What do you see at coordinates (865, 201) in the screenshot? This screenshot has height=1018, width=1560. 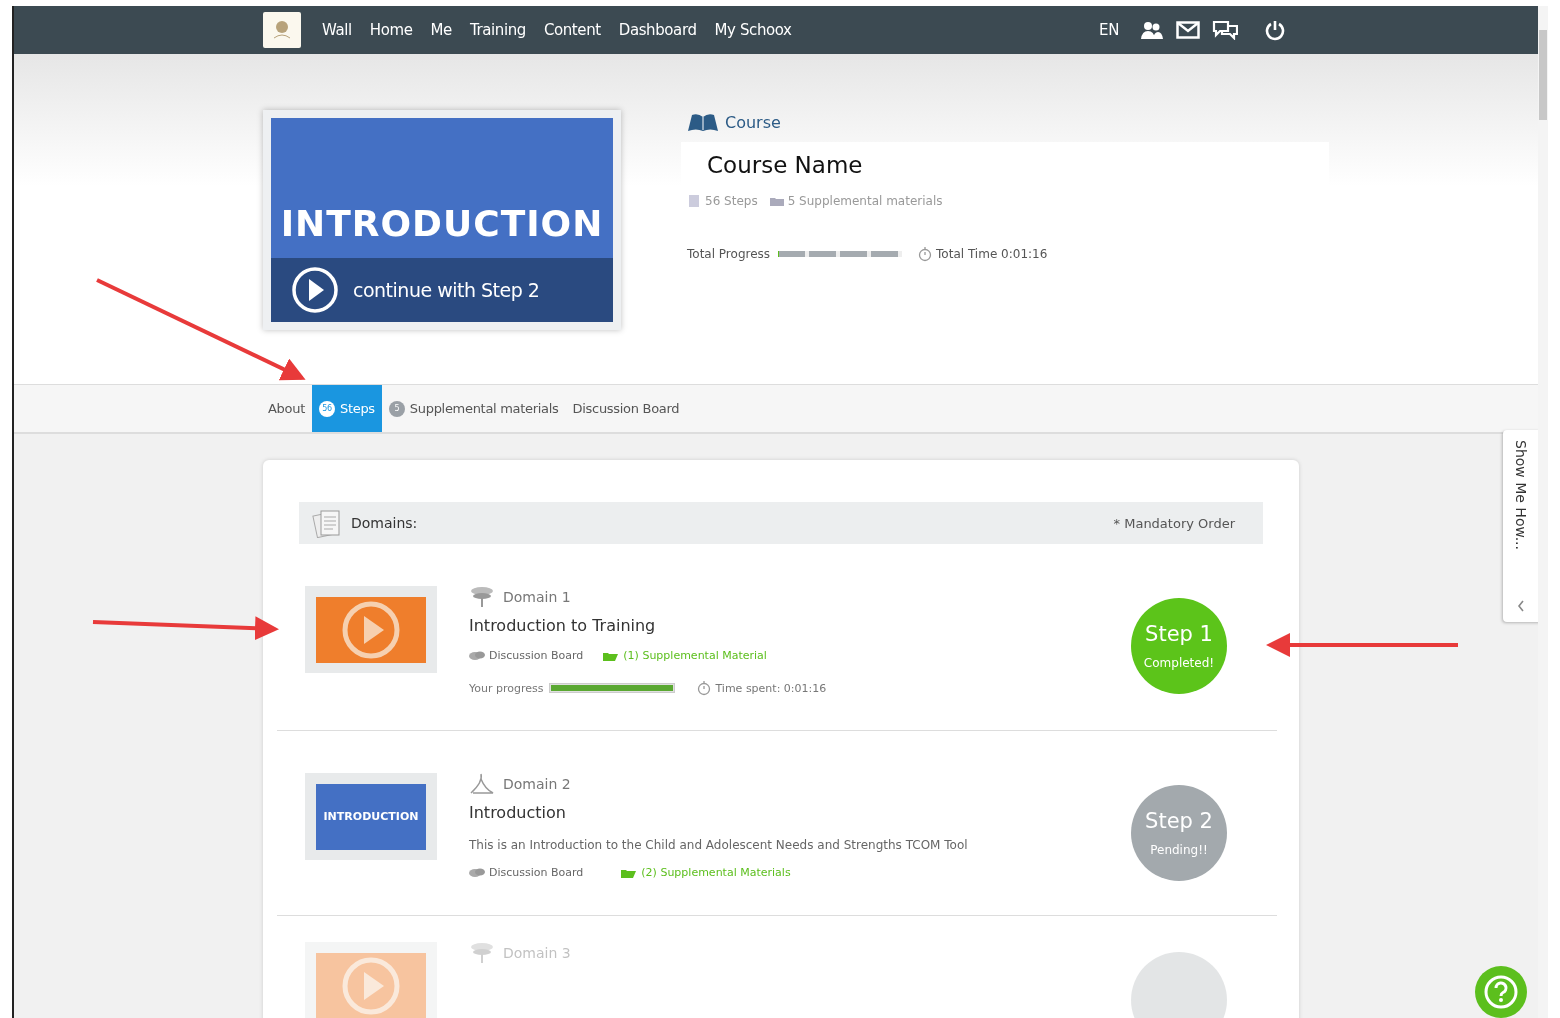 I see `supplemental-count: 5 Supplemental materials` at bounding box center [865, 201].